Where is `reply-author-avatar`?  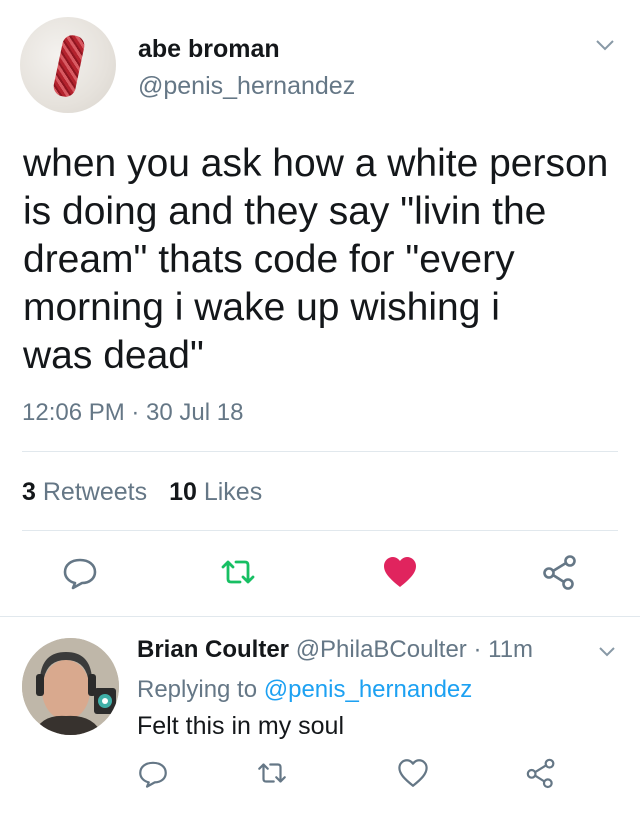 reply-author-avatar is located at coordinates (70, 686).